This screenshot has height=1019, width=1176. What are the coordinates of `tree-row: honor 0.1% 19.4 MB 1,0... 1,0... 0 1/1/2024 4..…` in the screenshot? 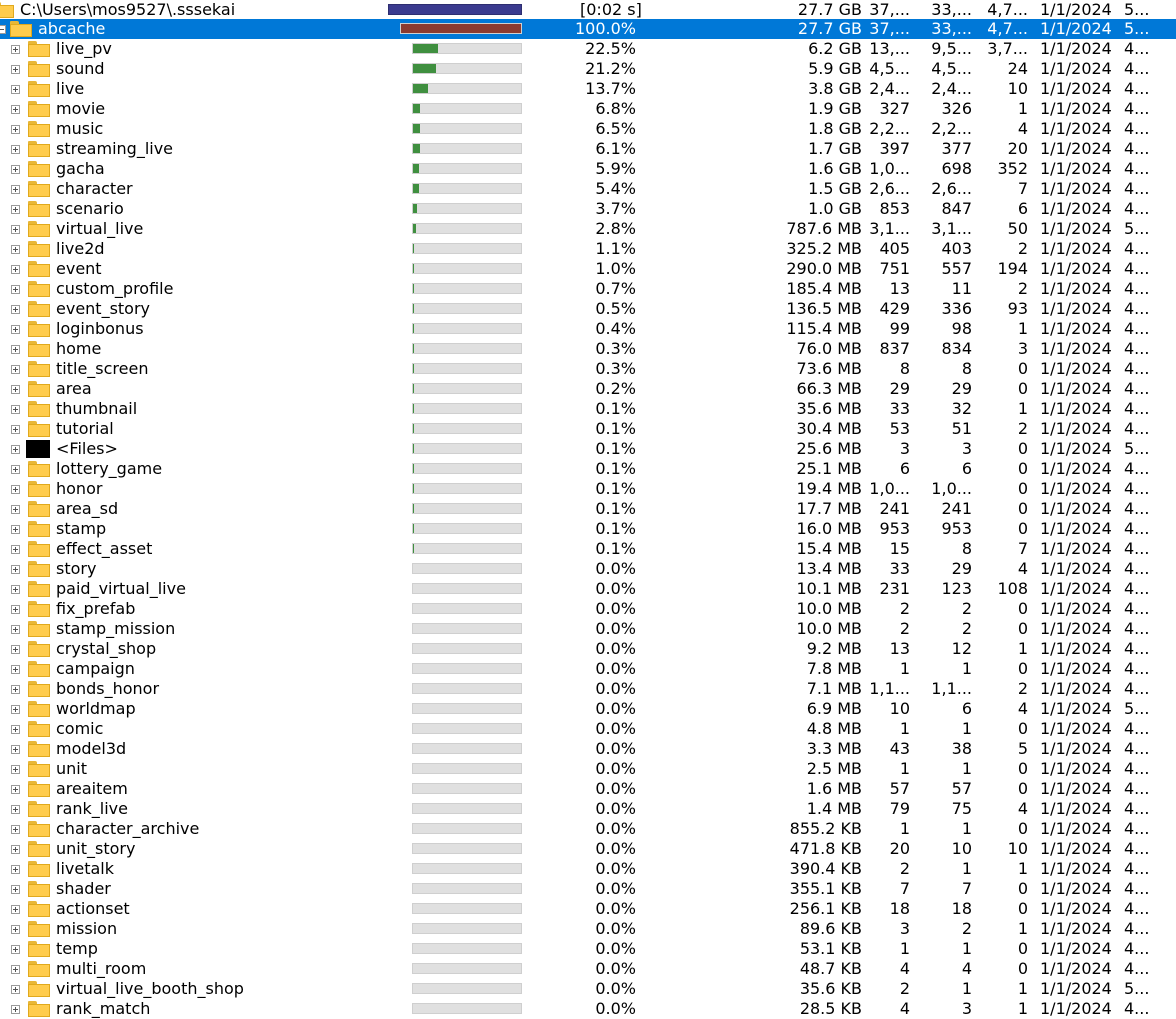 It's located at (588, 489).